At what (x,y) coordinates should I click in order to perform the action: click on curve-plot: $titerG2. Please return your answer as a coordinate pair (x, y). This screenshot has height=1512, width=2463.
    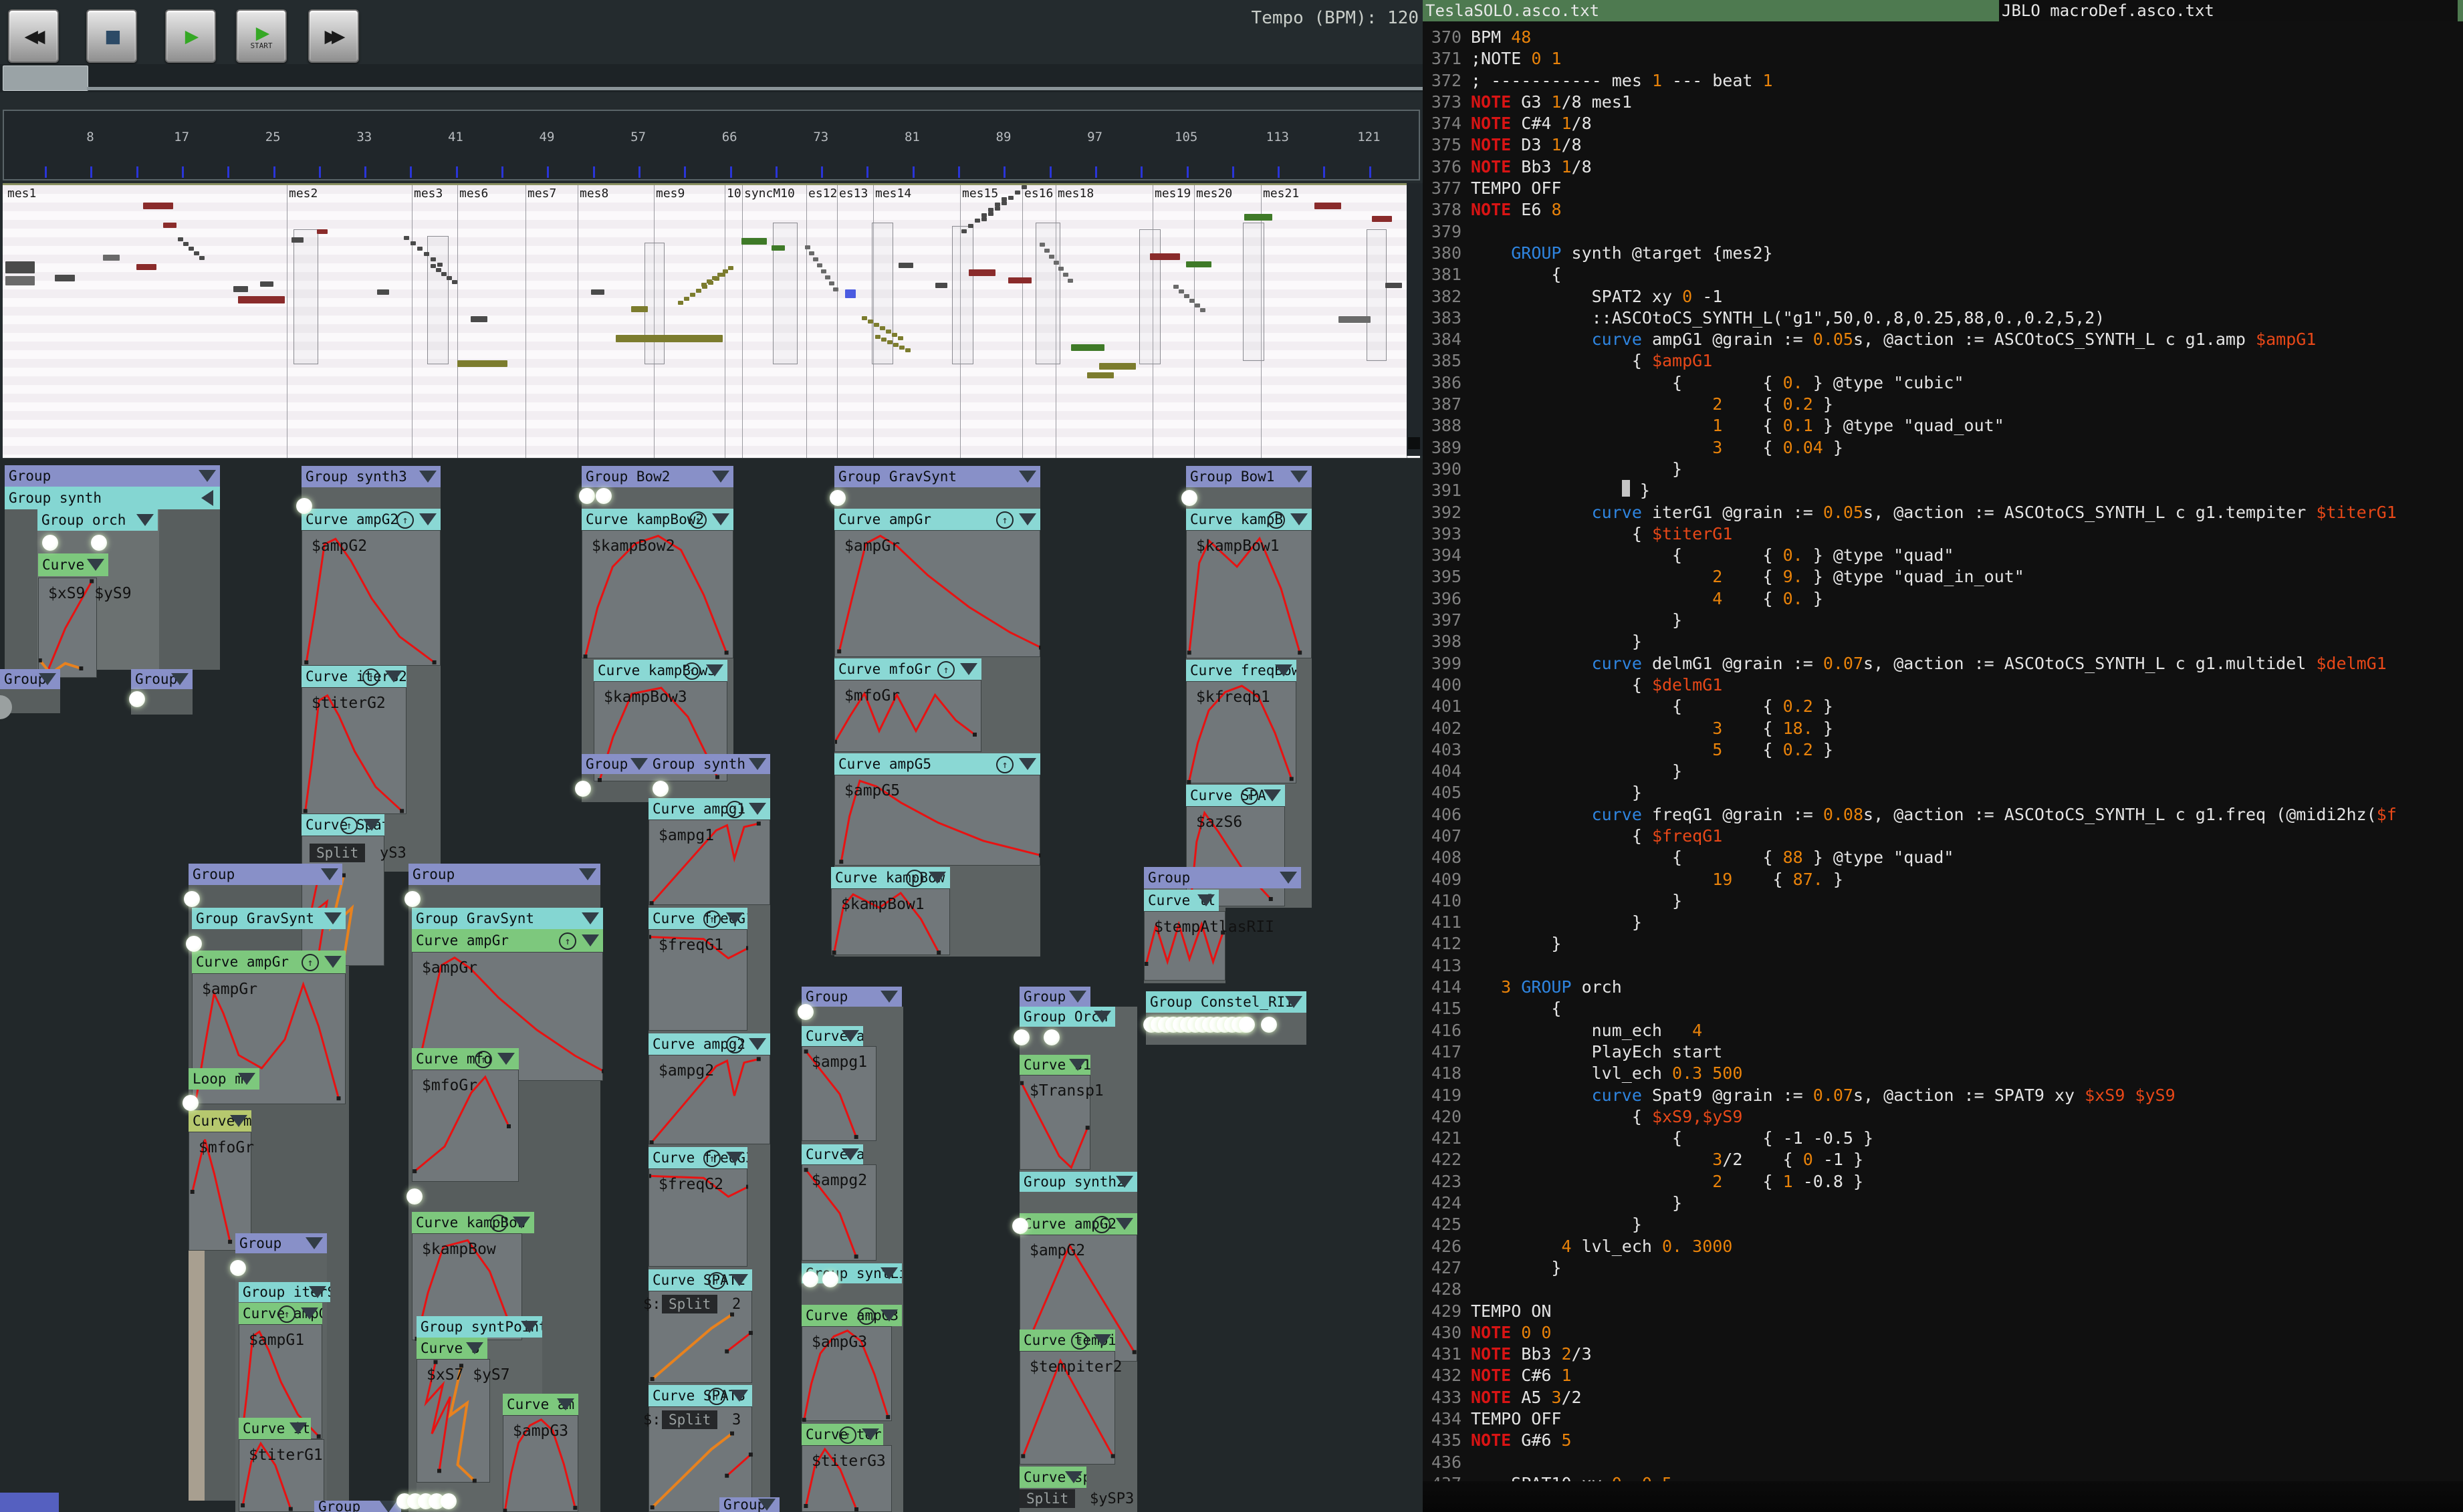
    Looking at the image, I should click on (354, 750).